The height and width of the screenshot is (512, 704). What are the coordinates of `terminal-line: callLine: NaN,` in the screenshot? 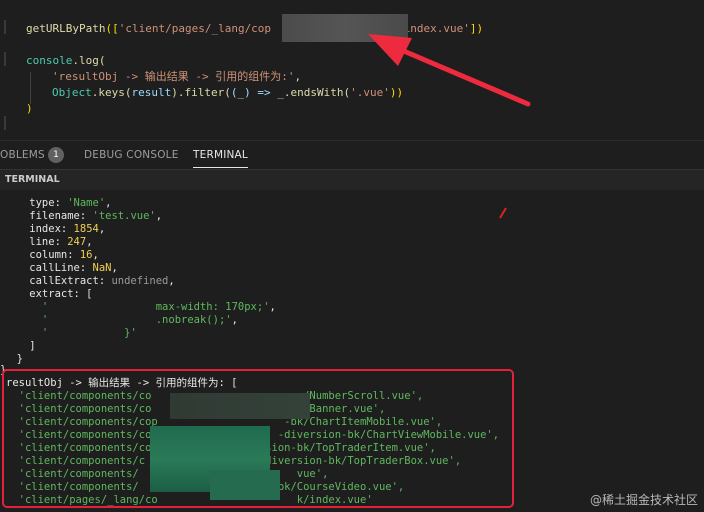 It's located at (61, 268).